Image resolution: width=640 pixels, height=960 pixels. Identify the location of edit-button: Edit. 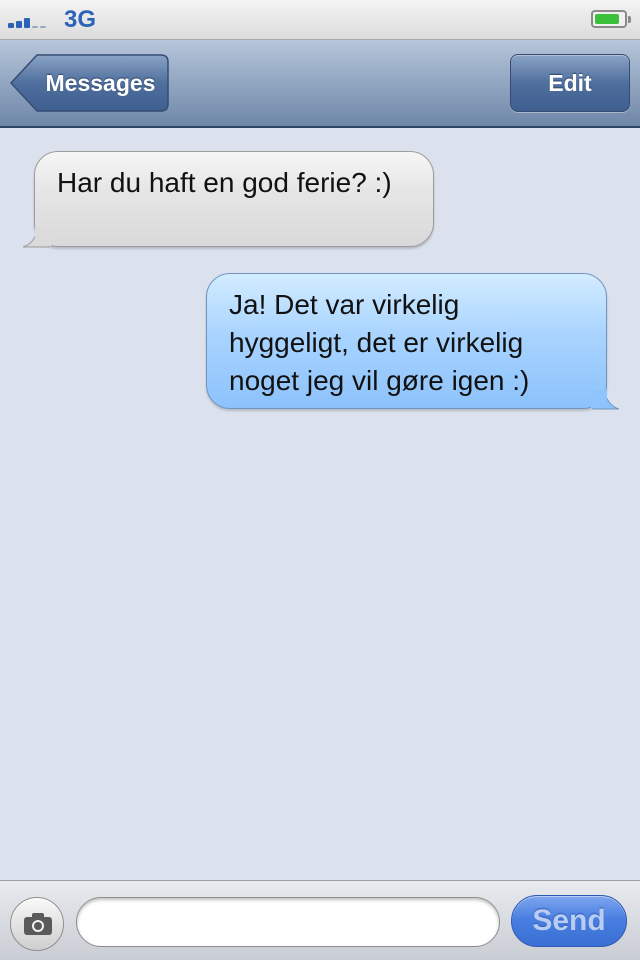
(570, 83).